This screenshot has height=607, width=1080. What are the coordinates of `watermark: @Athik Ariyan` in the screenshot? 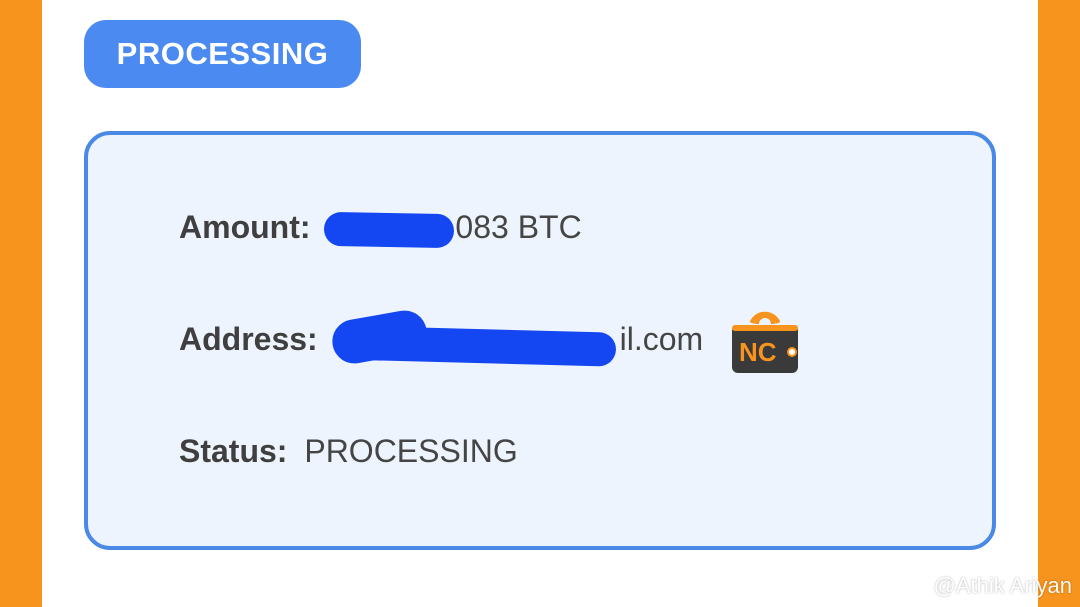 It's located at (988, 586).